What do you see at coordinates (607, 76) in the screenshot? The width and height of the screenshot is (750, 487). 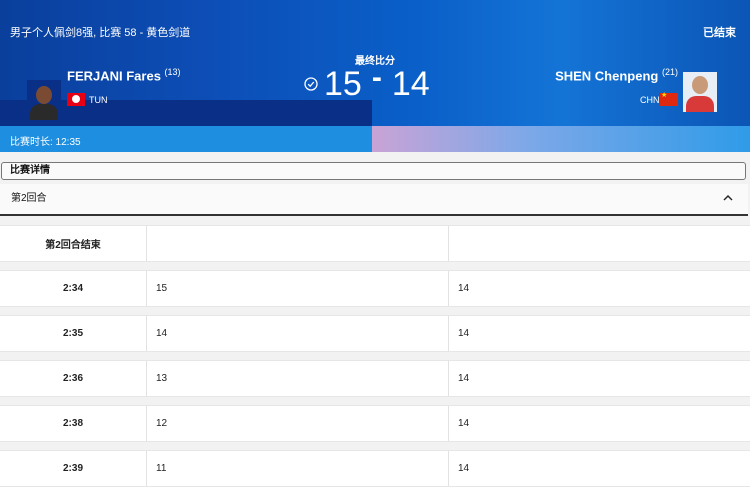 I see `player-right-name-text: SHEN Chenpeng` at bounding box center [607, 76].